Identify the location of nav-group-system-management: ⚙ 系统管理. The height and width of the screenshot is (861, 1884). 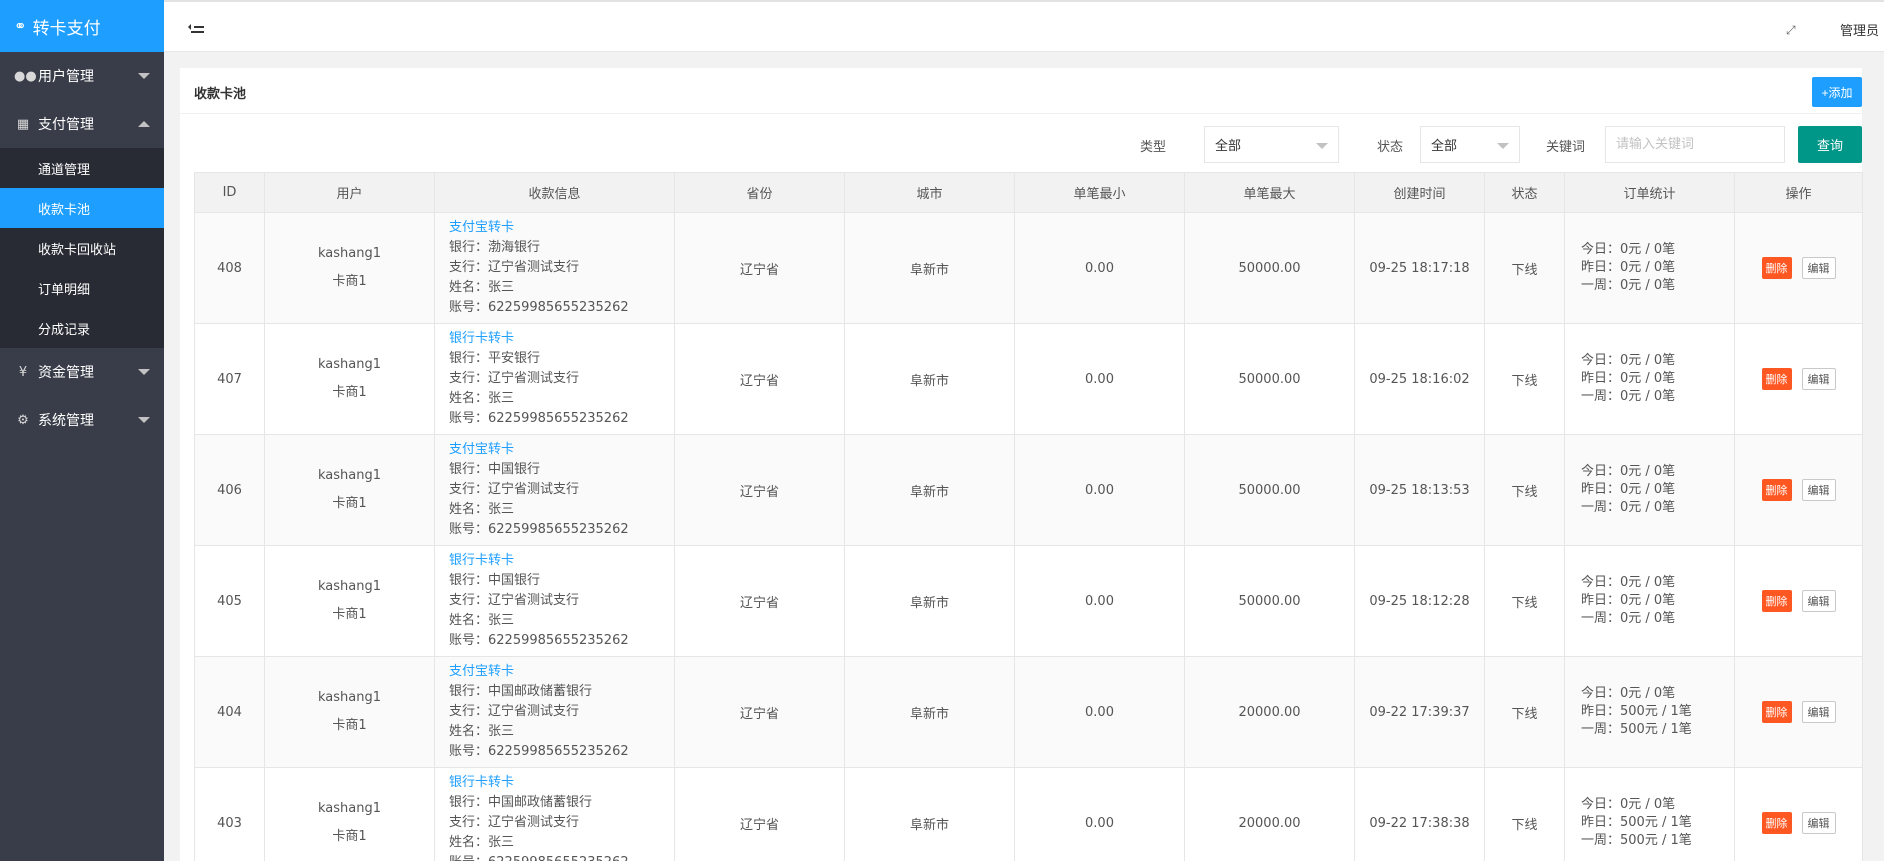
(82, 420).